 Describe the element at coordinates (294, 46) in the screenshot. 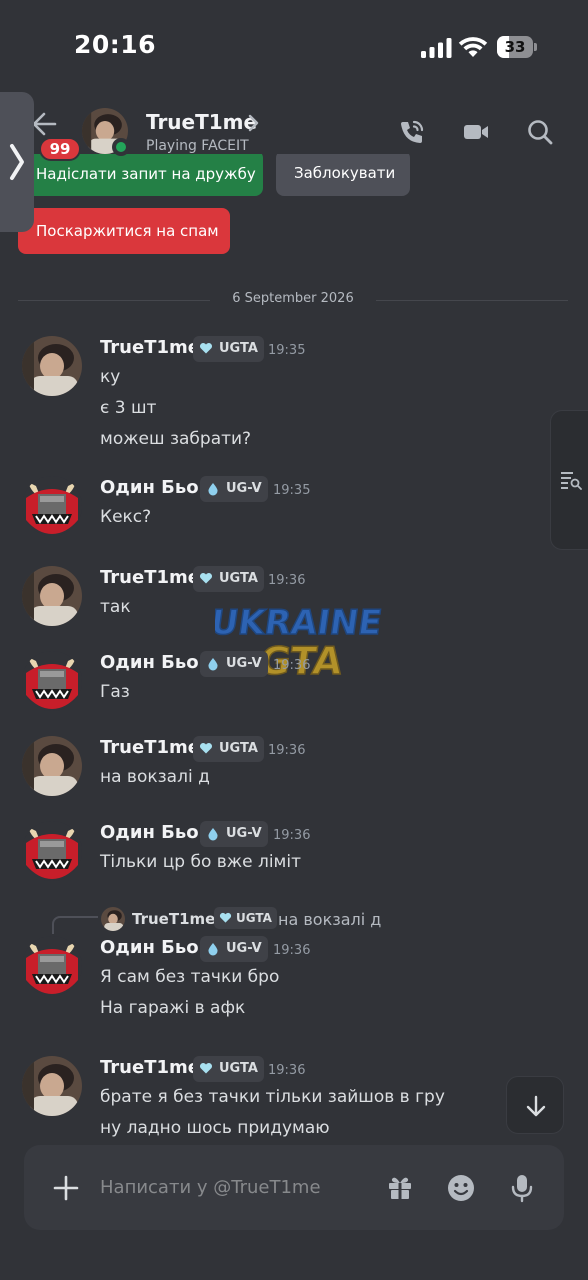

I see `status-bar: 20:16 33` at that location.